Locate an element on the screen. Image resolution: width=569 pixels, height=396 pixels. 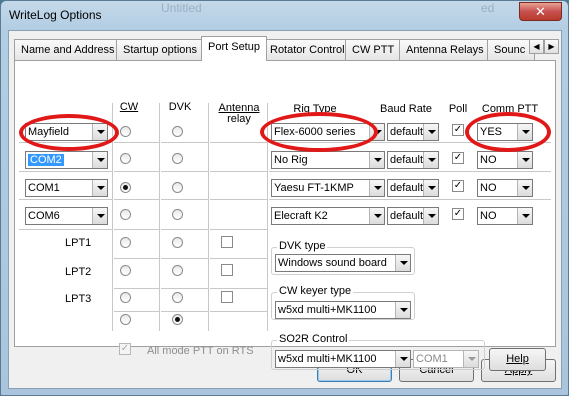
tab-name-and-address: Name and Address is located at coordinates (68, 49).